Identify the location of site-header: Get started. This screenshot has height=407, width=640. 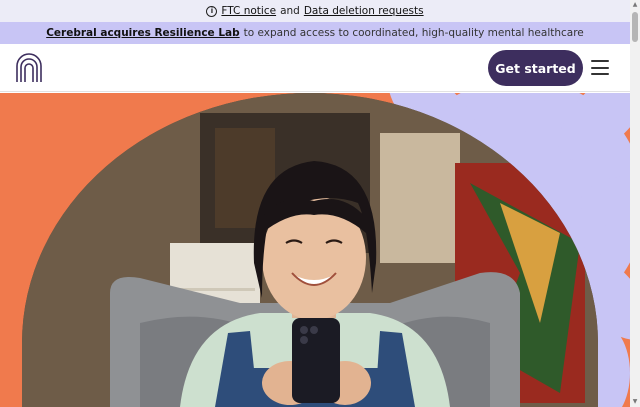
(315, 68).